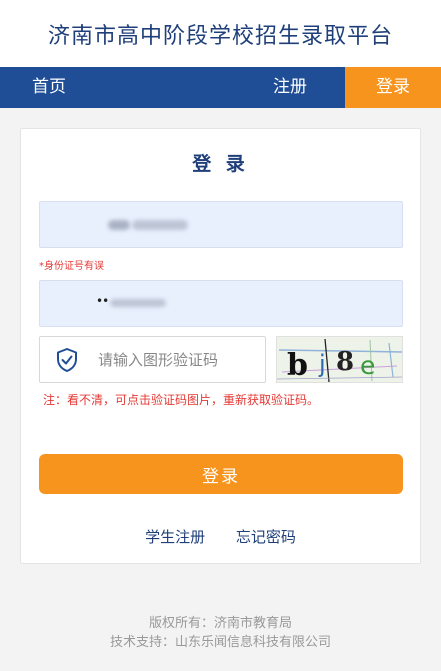  What do you see at coordinates (345, 362) in the screenshot?
I see `captcha-char: 8` at bounding box center [345, 362].